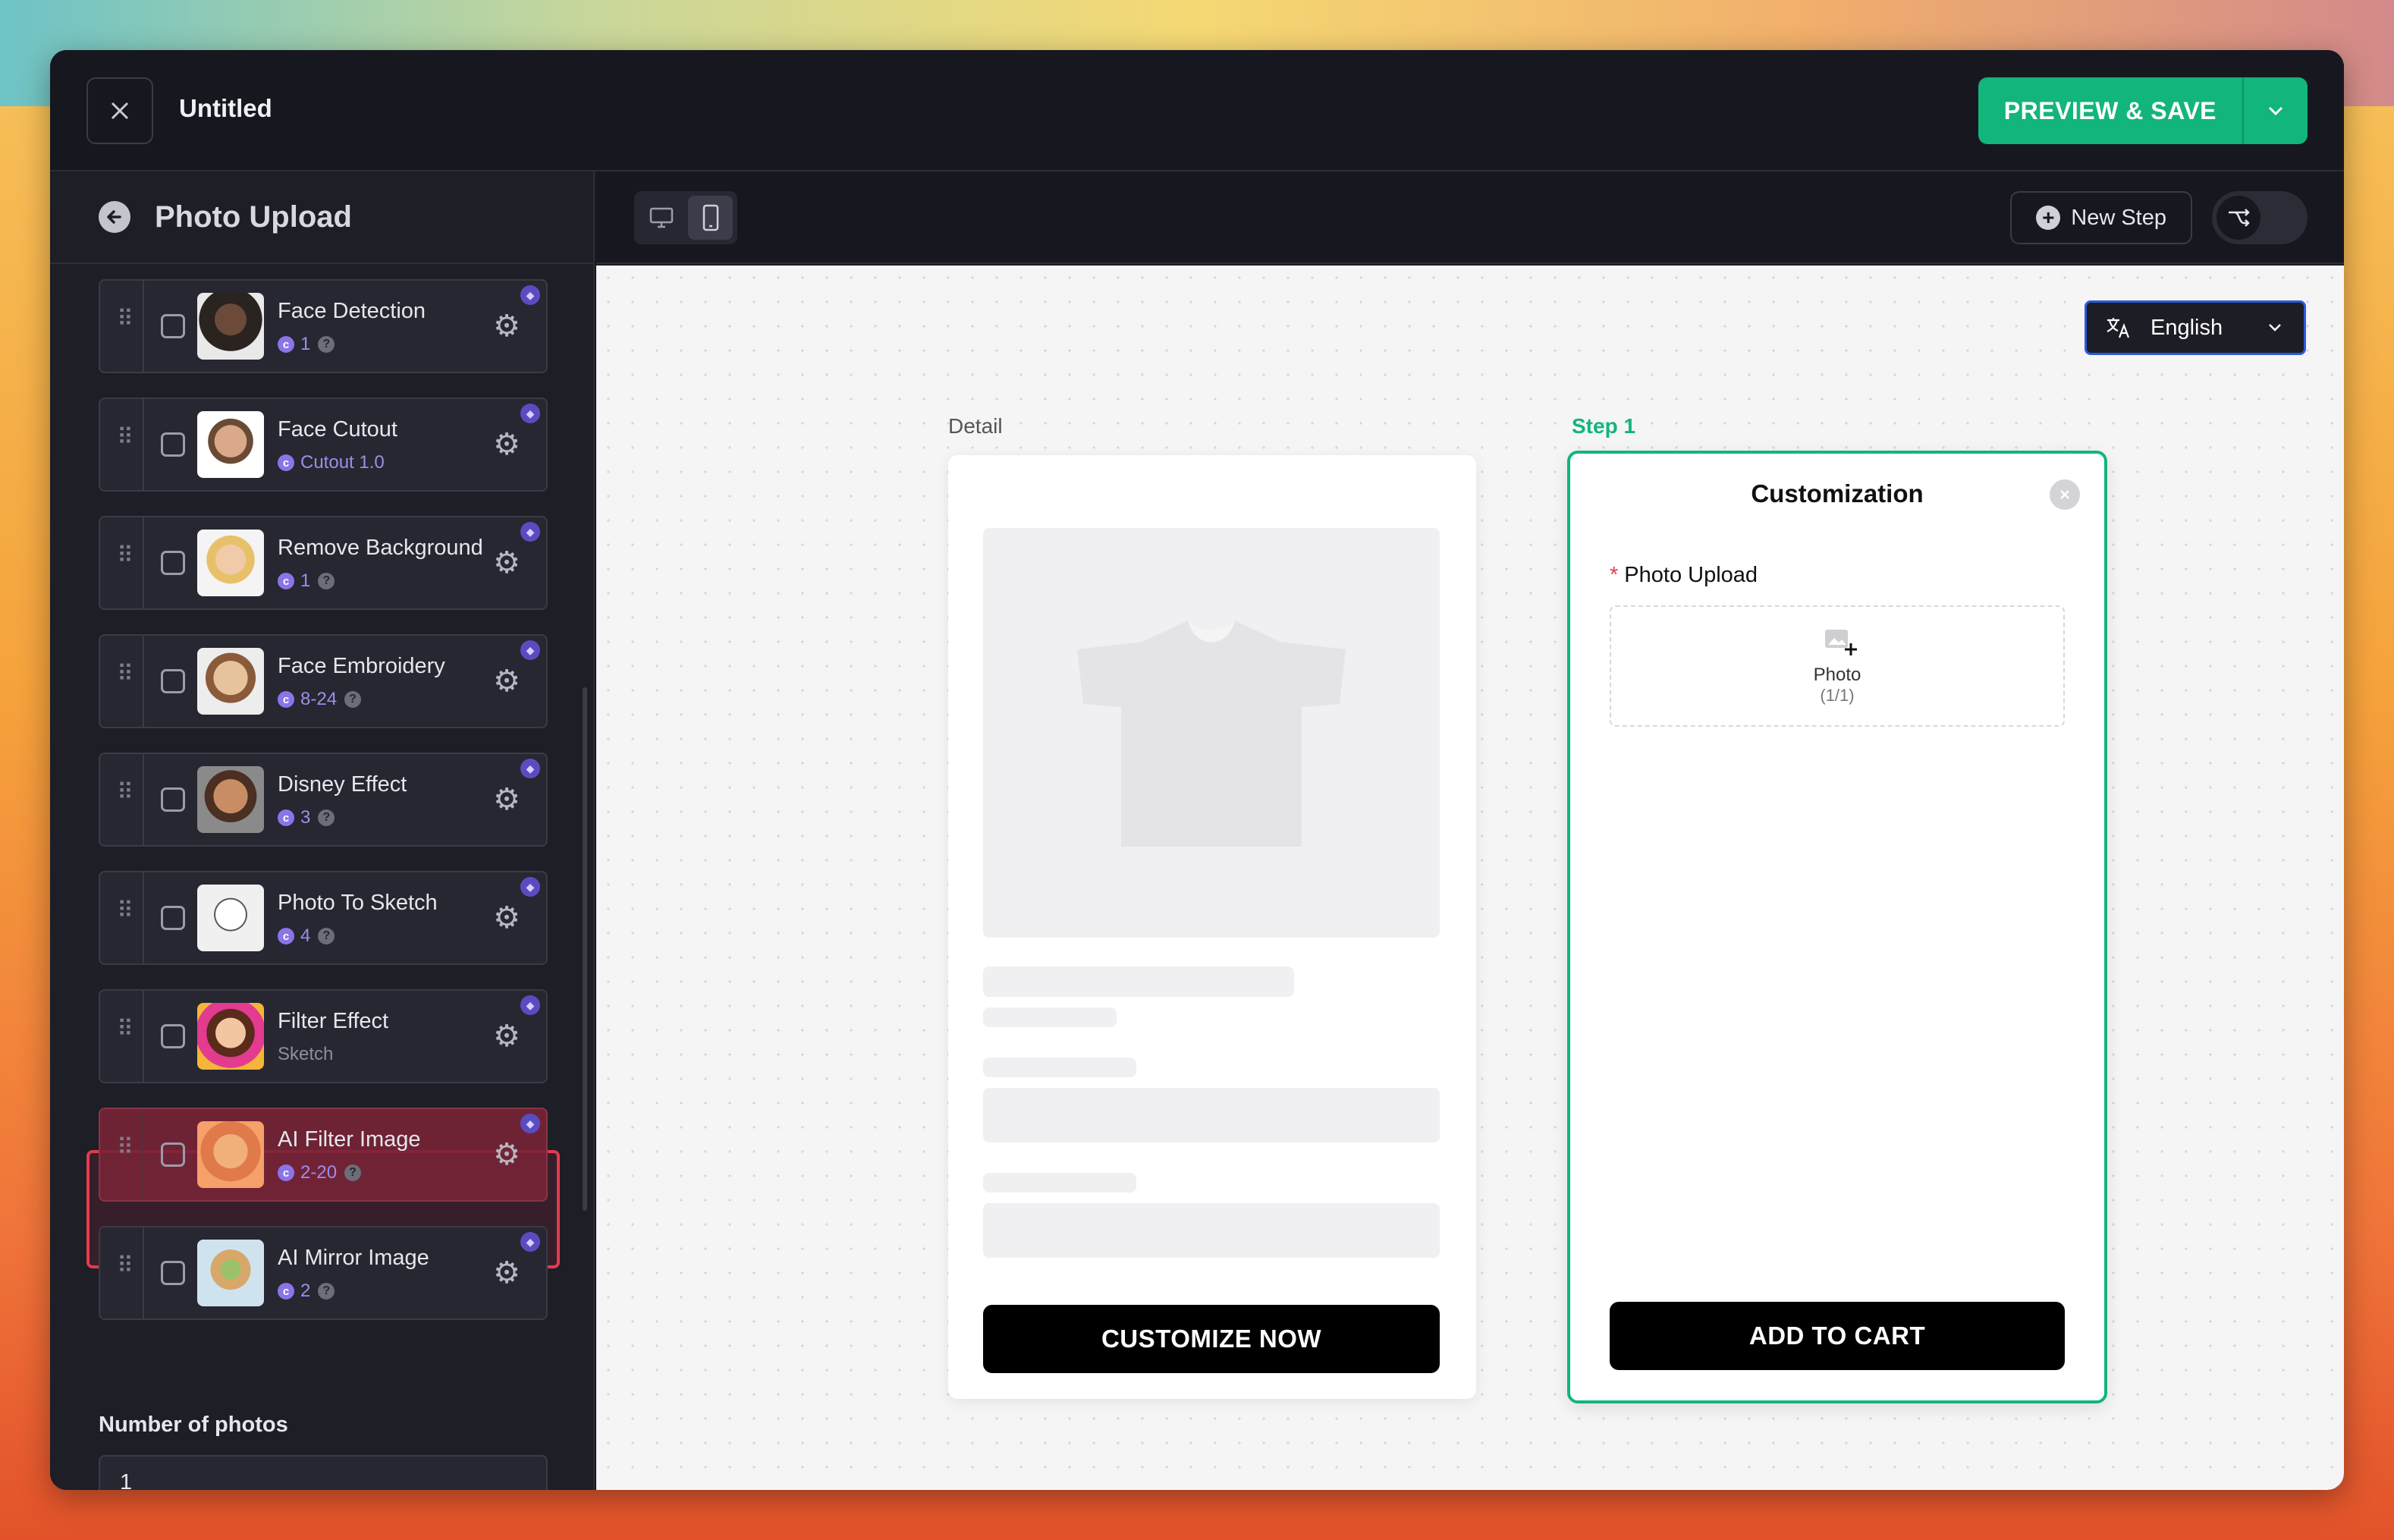 Image resolution: width=2394 pixels, height=1540 pixels. What do you see at coordinates (2260, 217) in the screenshot?
I see `flow-toggle` at bounding box center [2260, 217].